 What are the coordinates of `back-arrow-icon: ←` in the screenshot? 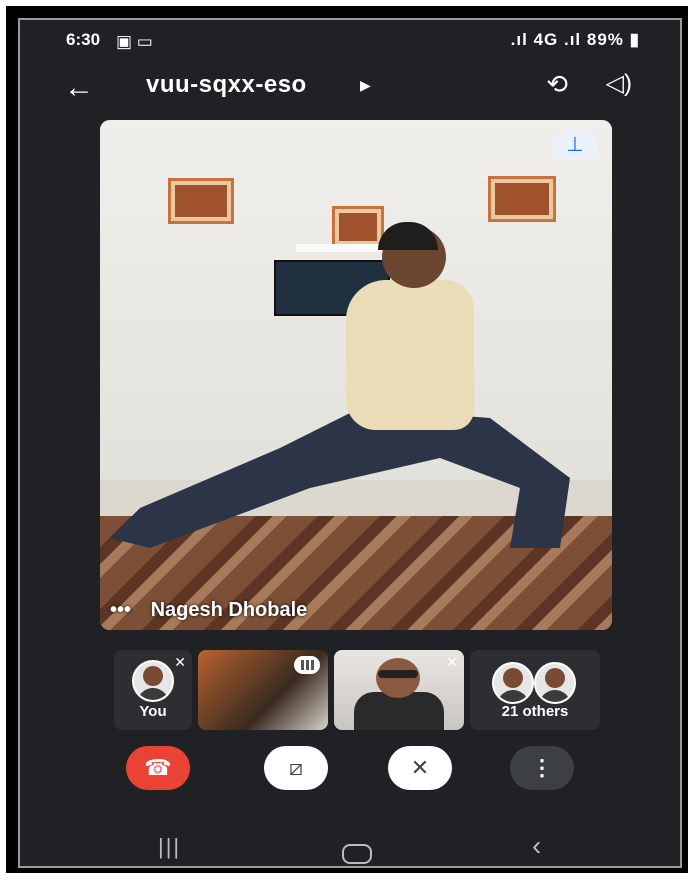 It's located at (79, 88).